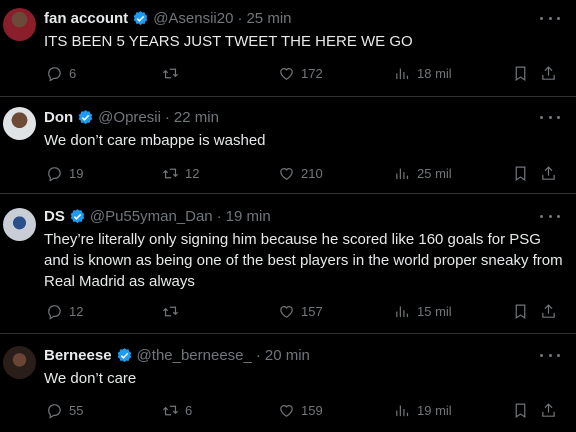 The image size is (576, 432). Describe the element at coordinates (189, 410) in the screenshot. I see `retweet-count: 6` at that location.